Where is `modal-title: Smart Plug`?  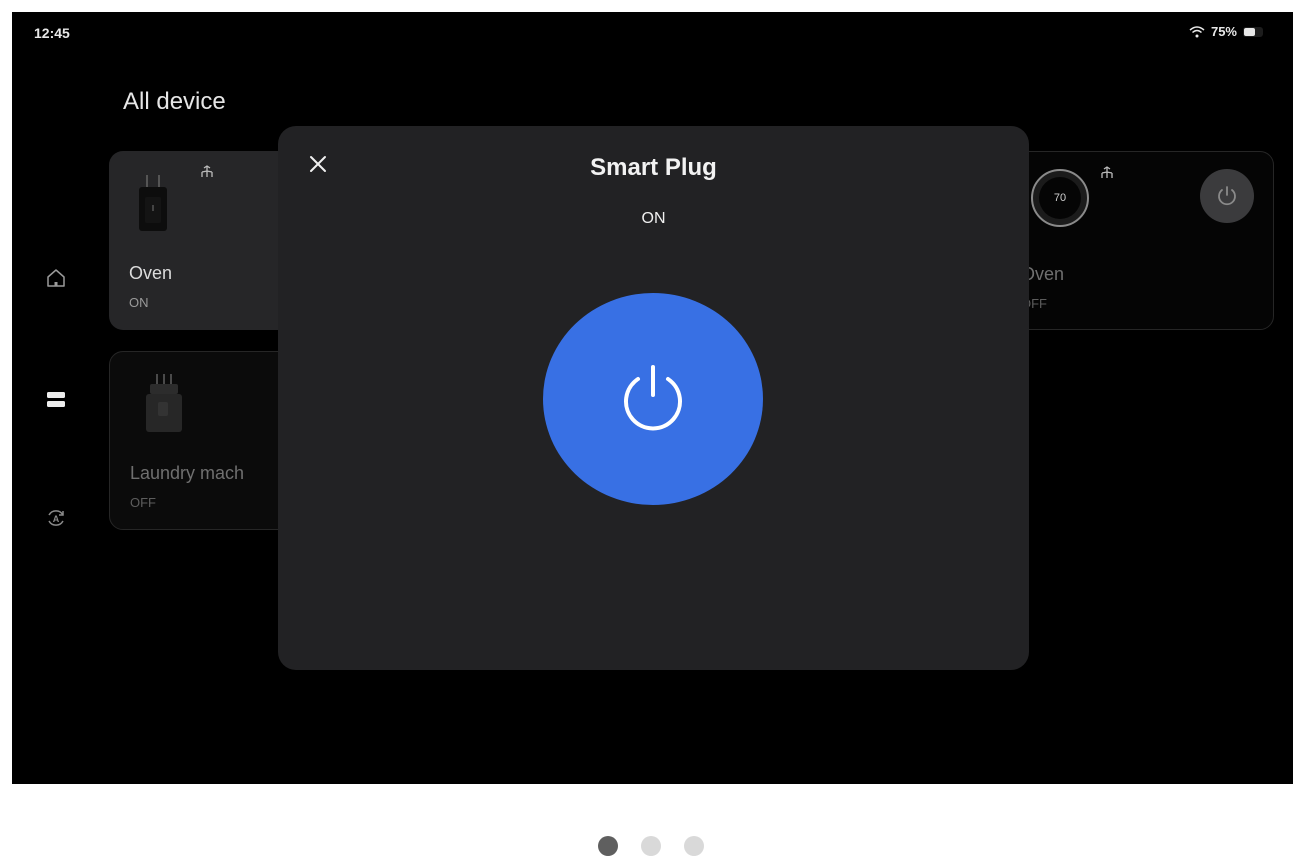
modal-title: Smart Plug is located at coordinates (653, 167).